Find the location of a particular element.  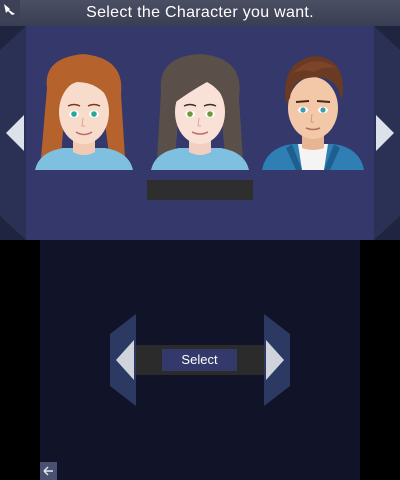

previous-character-button is located at coordinates (122, 360).